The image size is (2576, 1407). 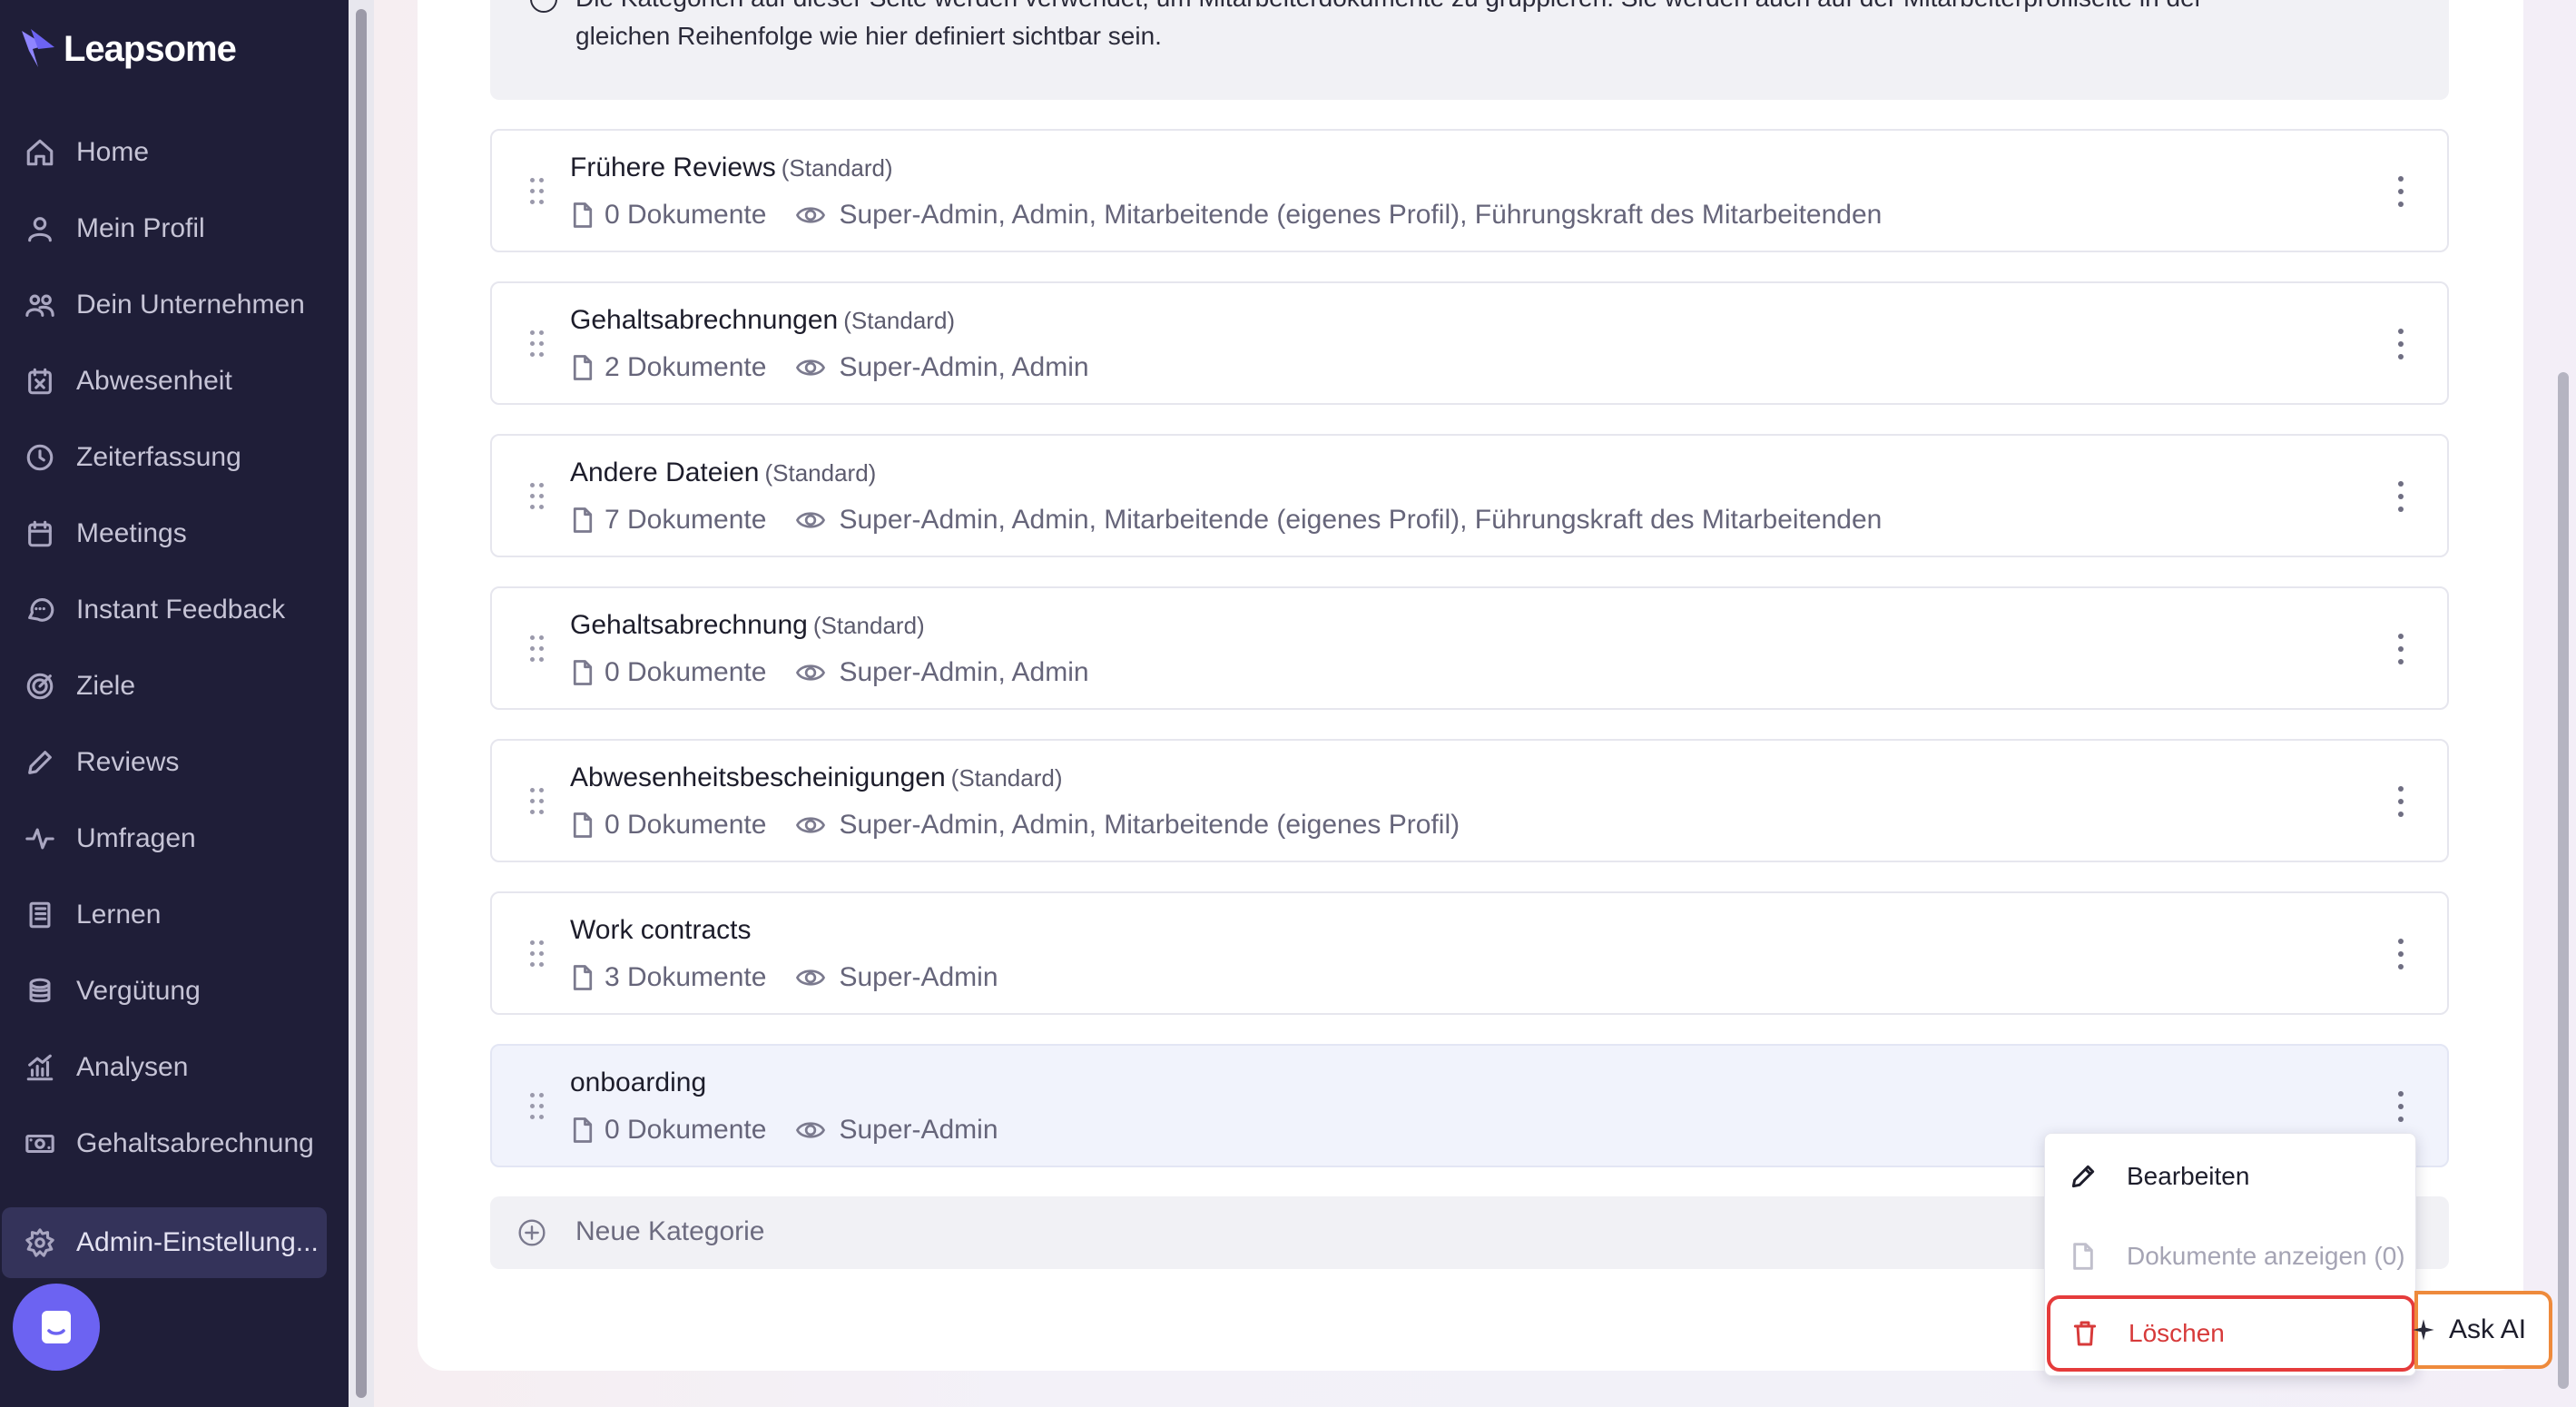 I want to click on clock-icon, so click(x=40, y=457).